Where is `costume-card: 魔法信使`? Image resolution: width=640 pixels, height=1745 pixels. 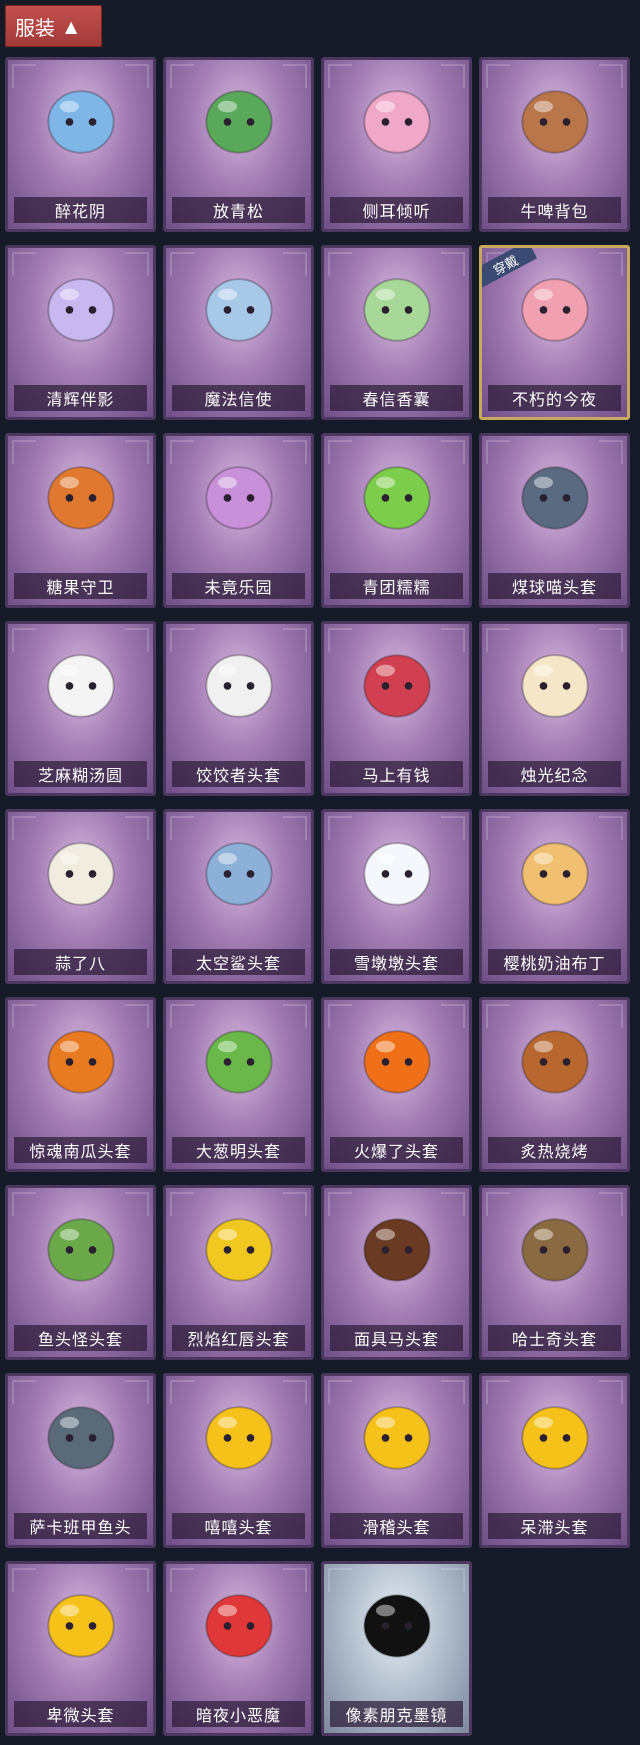 costume-card: 魔法信使 is located at coordinates (238, 332).